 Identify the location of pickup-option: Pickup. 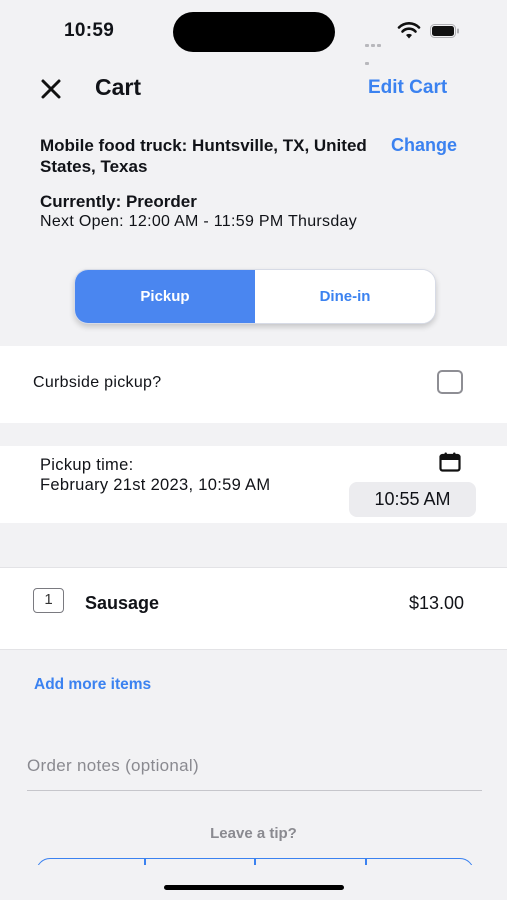
(165, 296).